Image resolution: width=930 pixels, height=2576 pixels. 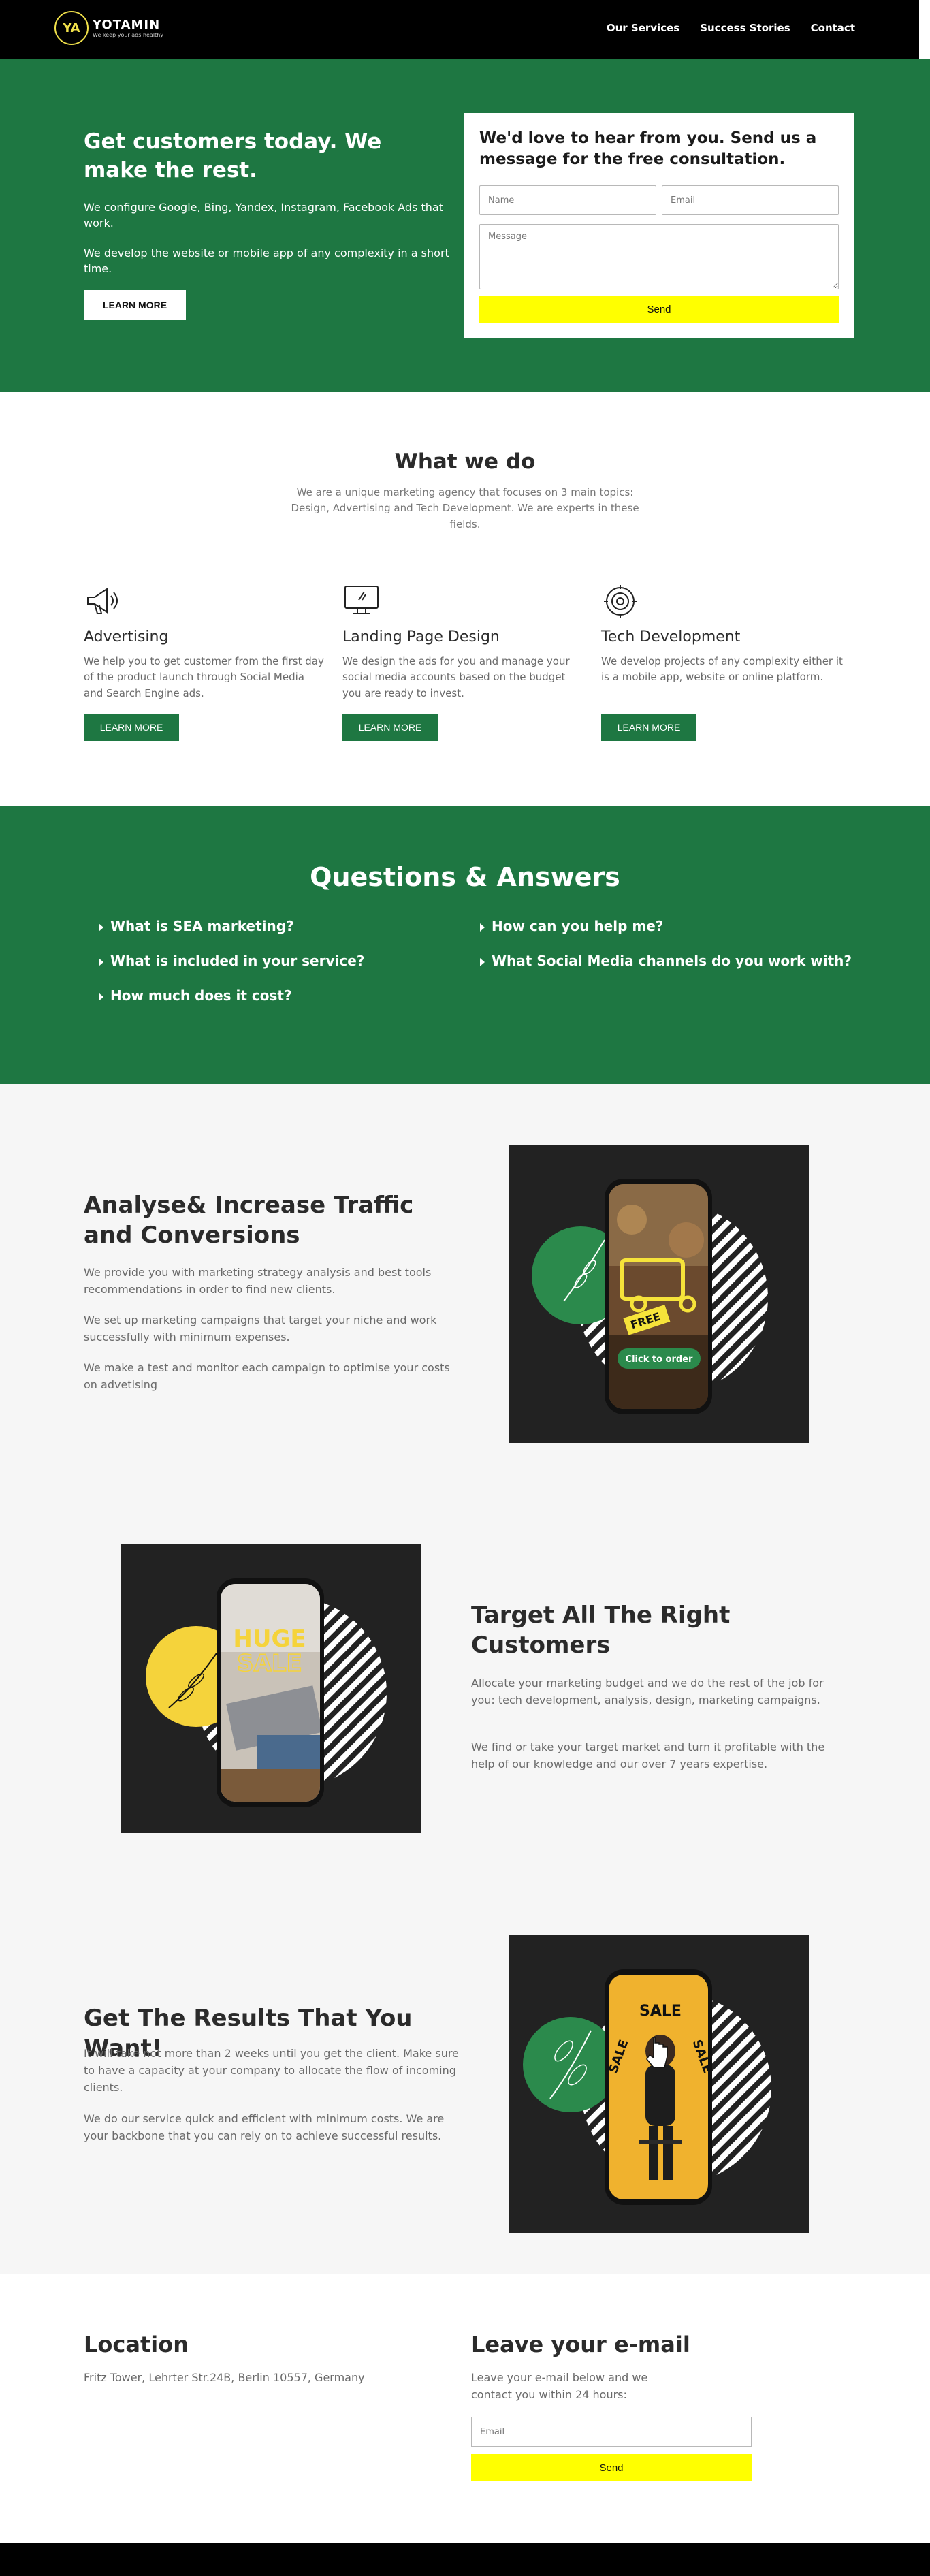 I want to click on newsletter-title: Leave your e-mail, so click(x=580, y=2344).